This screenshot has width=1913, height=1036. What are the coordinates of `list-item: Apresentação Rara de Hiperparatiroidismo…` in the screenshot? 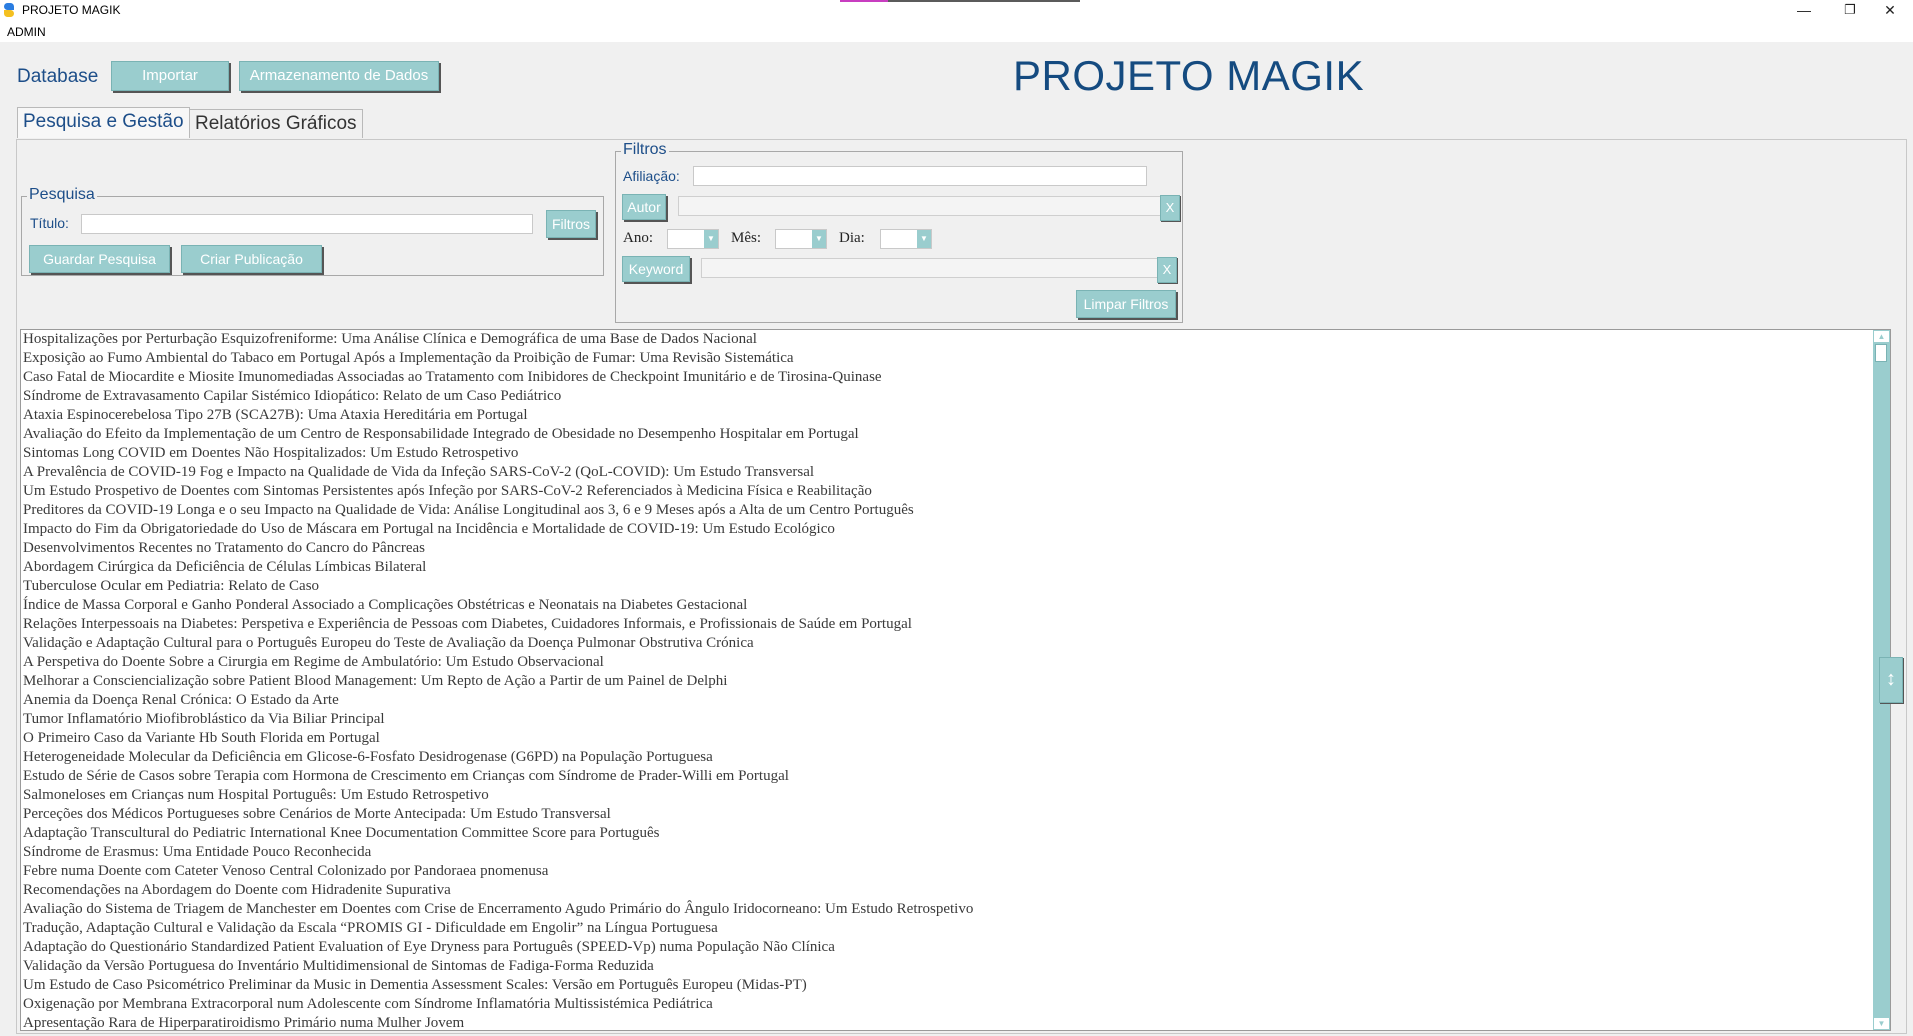 It's located at (498, 1022).